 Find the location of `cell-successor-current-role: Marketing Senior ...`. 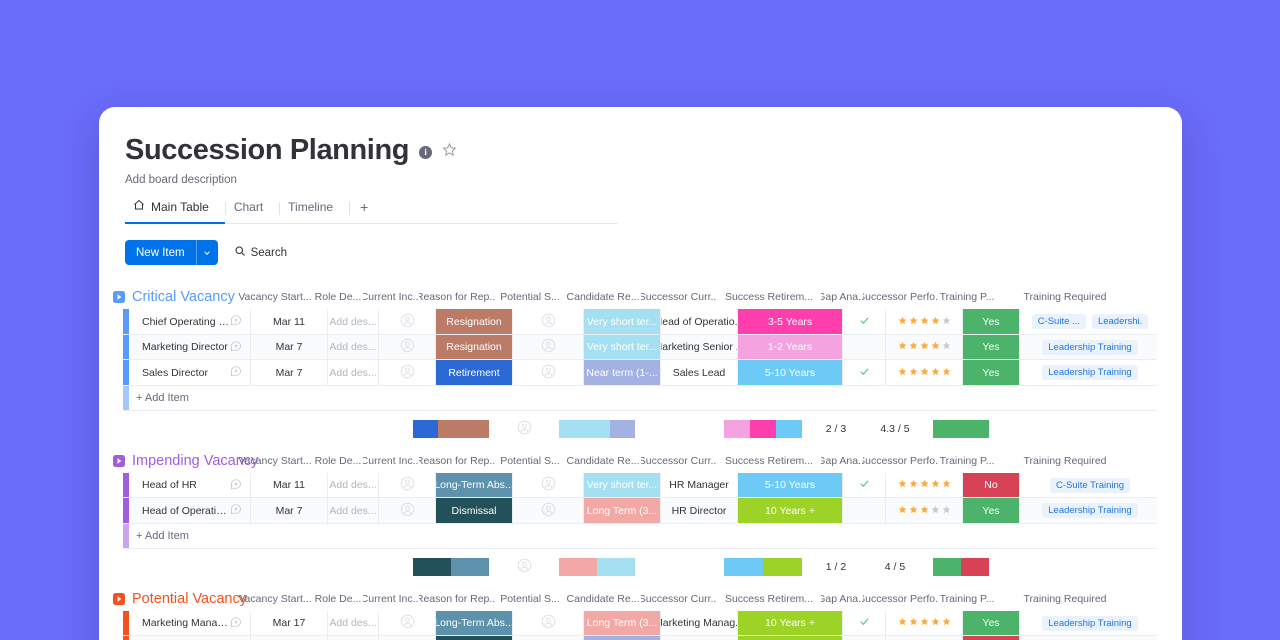

cell-successor-current-role: Marketing Senior ... is located at coordinates (699, 347).